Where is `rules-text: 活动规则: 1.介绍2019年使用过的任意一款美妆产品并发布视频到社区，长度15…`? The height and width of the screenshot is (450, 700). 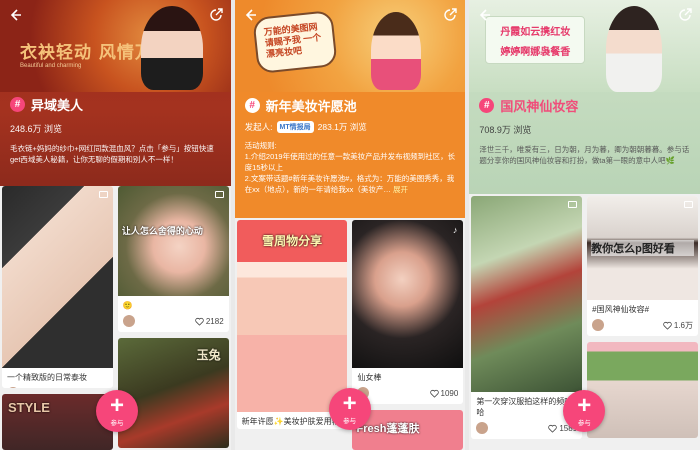 rules-text: 活动规则: 1.介绍2019年使用过的任意一款美妆产品并发布视频到社区，长度15… is located at coordinates (350, 167).